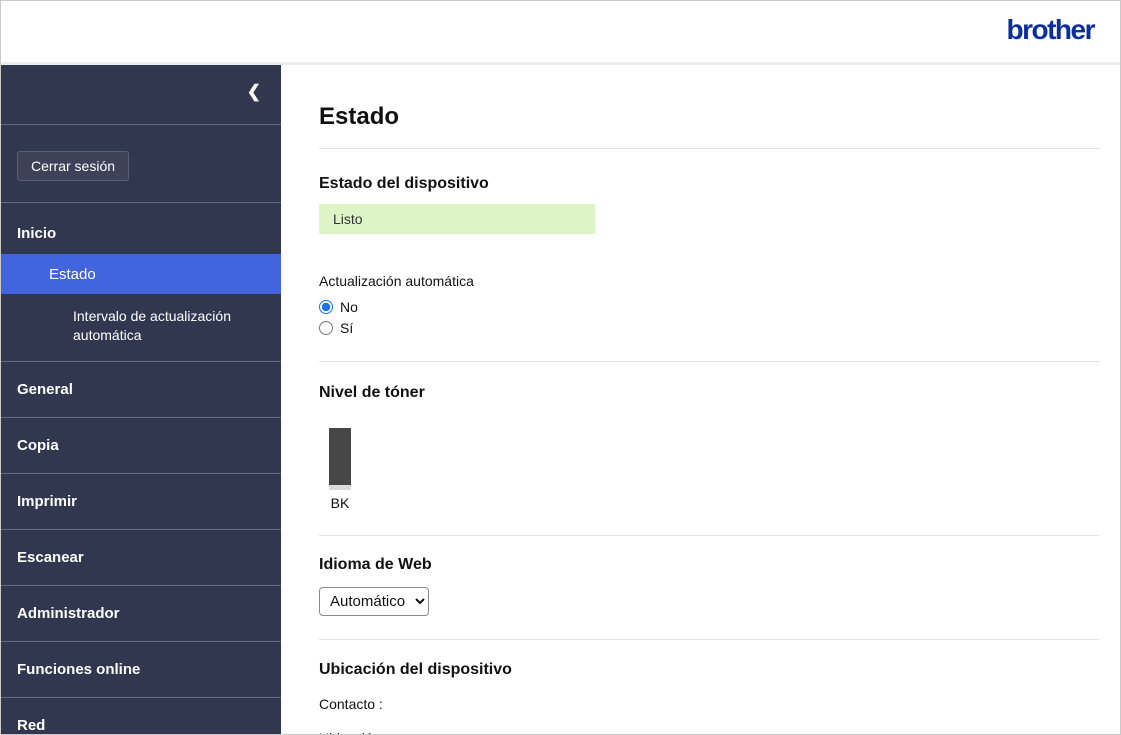  What do you see at coordinates (415, 669) in the screenshot?
I see `device-location-heading: Ubicación del dispositivo` at bounding box center [415, 669].